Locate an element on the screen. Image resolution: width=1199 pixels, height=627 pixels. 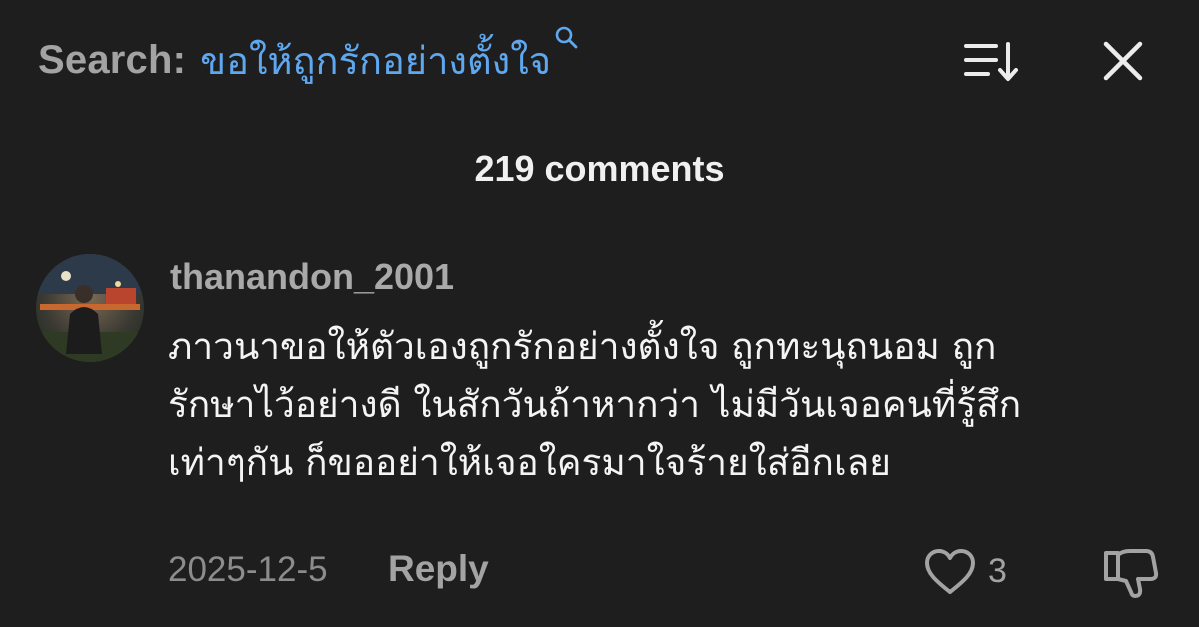
avatar is located at coordinates (90, 308).